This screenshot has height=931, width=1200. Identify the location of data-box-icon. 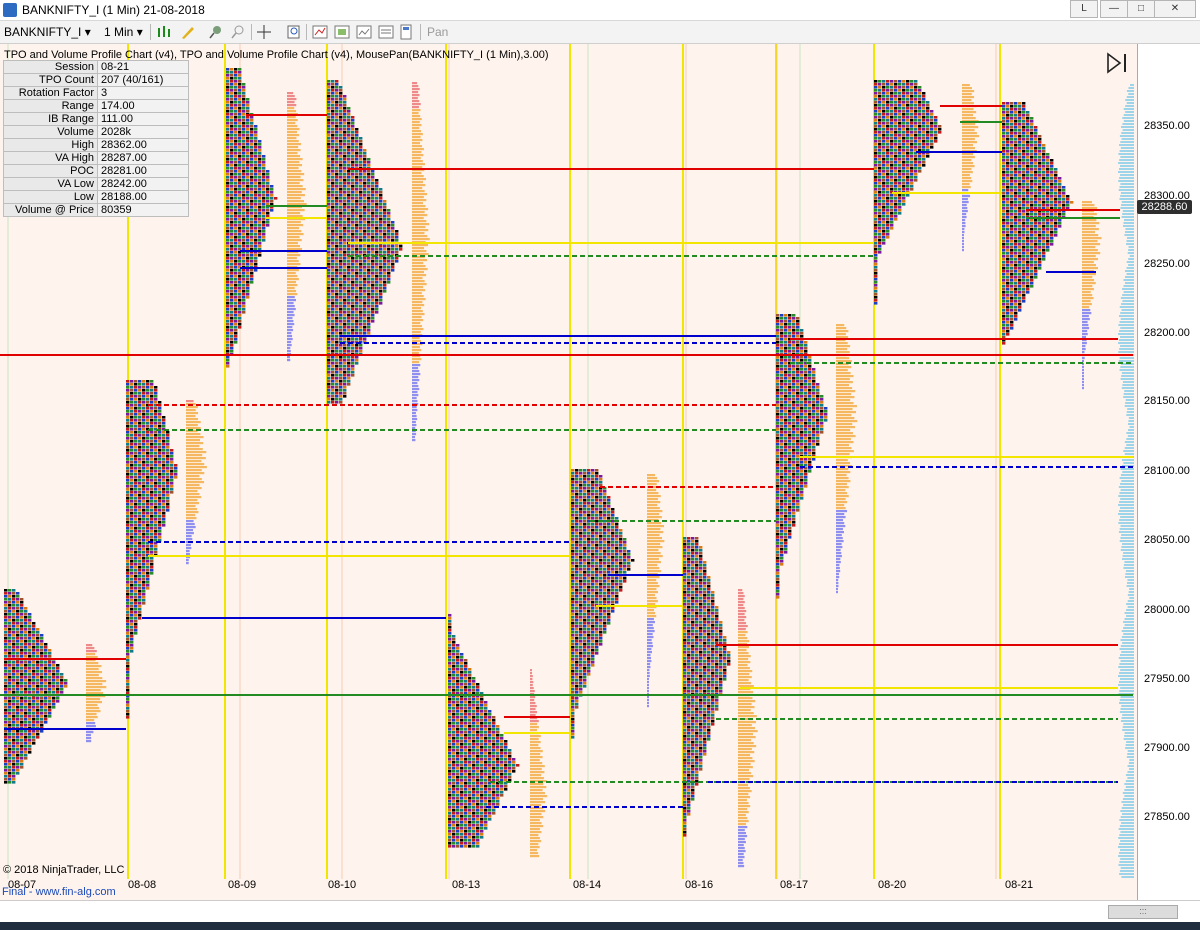
(386, 32).